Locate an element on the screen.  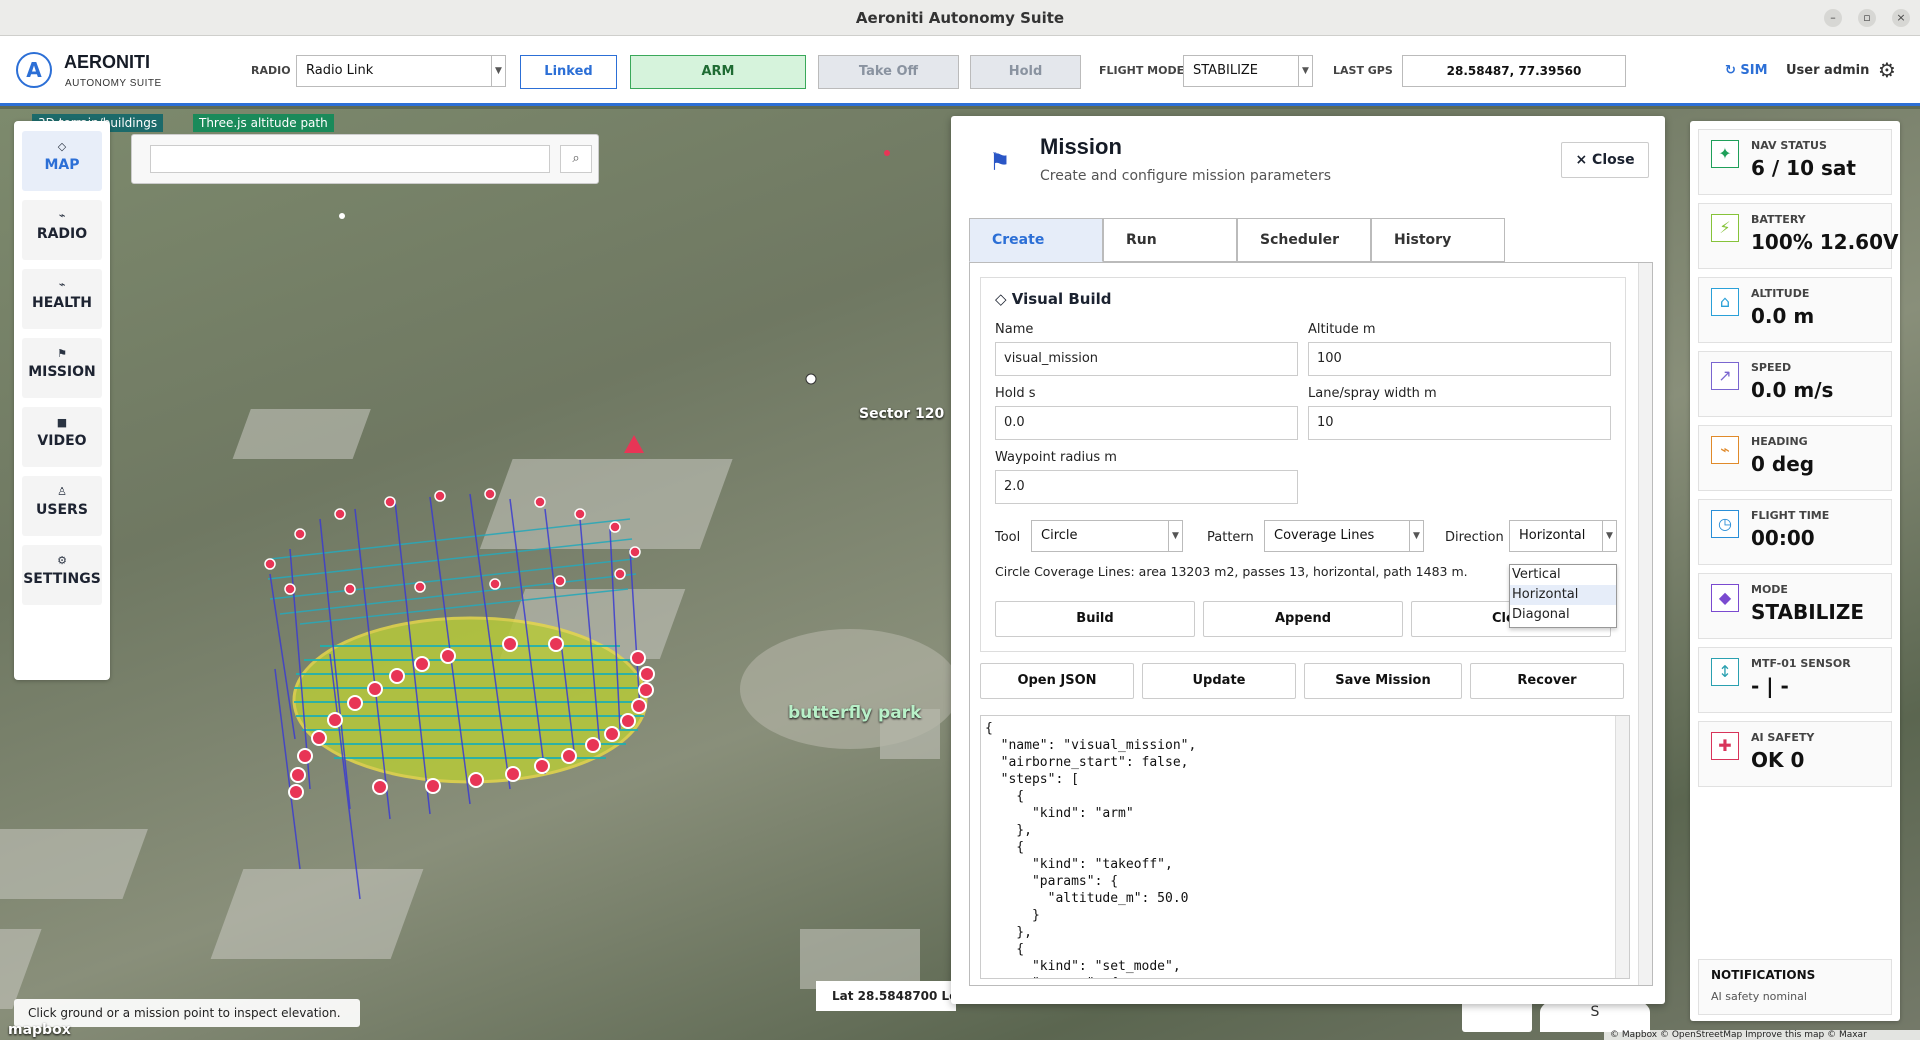
sensor-icon: ↕ is located at coordinates (1725, 672).